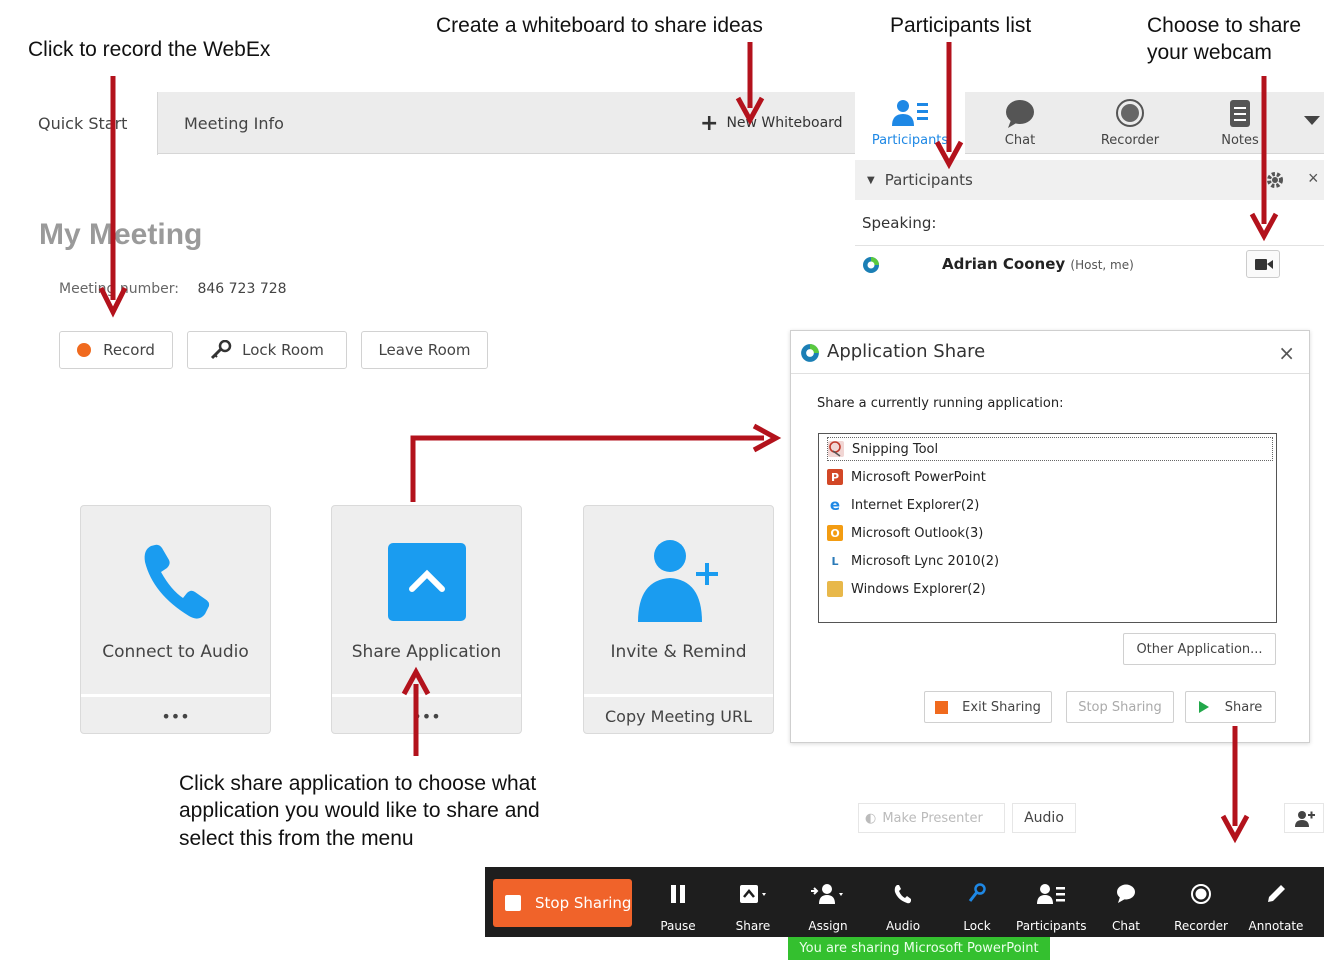 The image size is (1324, 960). Describe the element at coordinates (1050, 505) in the screenshot. I see `list-item: e Internet Explorer(2)` at that location.